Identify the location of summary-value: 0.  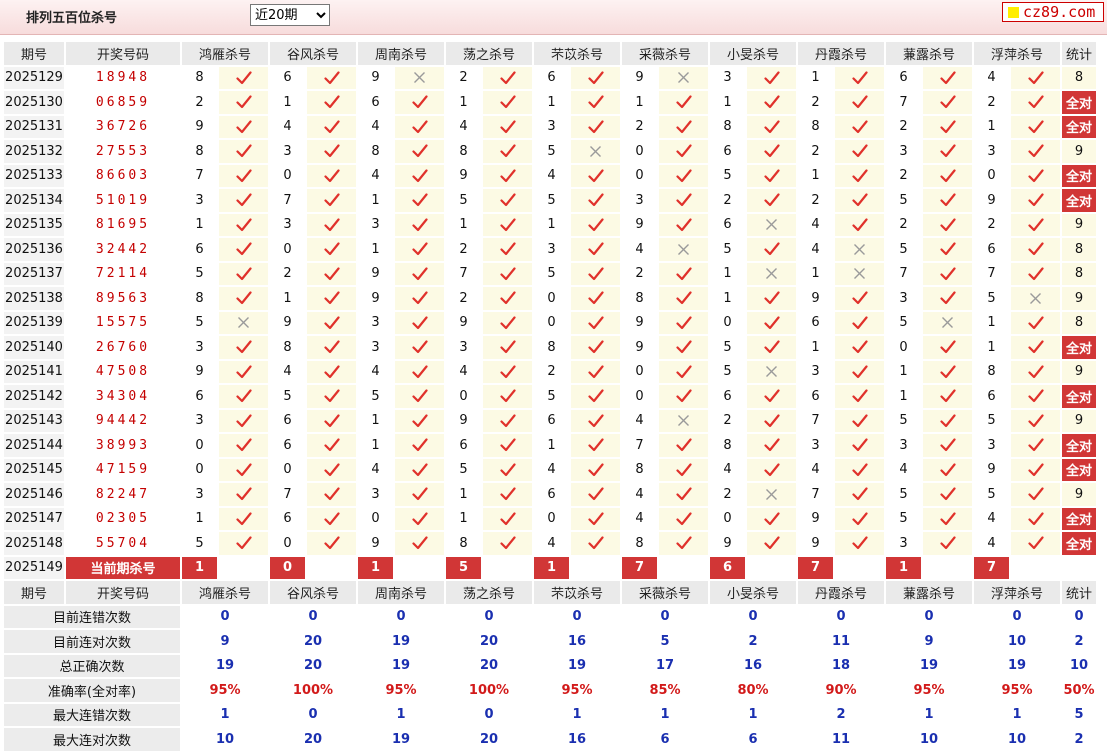
(1079, 616).